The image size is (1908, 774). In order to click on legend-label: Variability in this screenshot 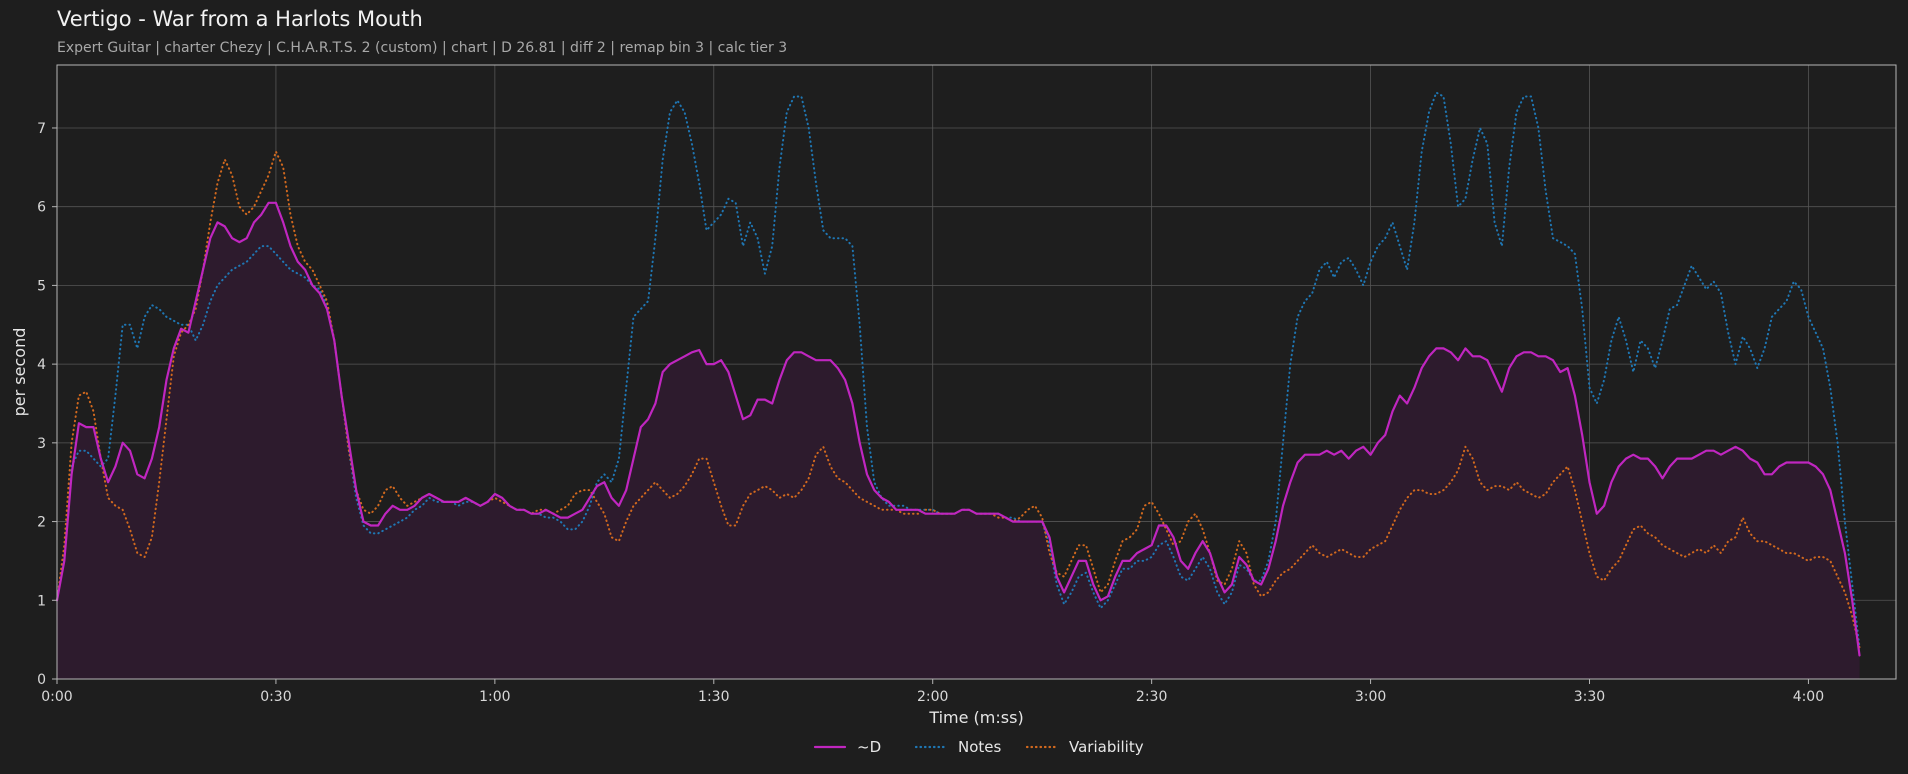, I will do `click(1106, 747)`.